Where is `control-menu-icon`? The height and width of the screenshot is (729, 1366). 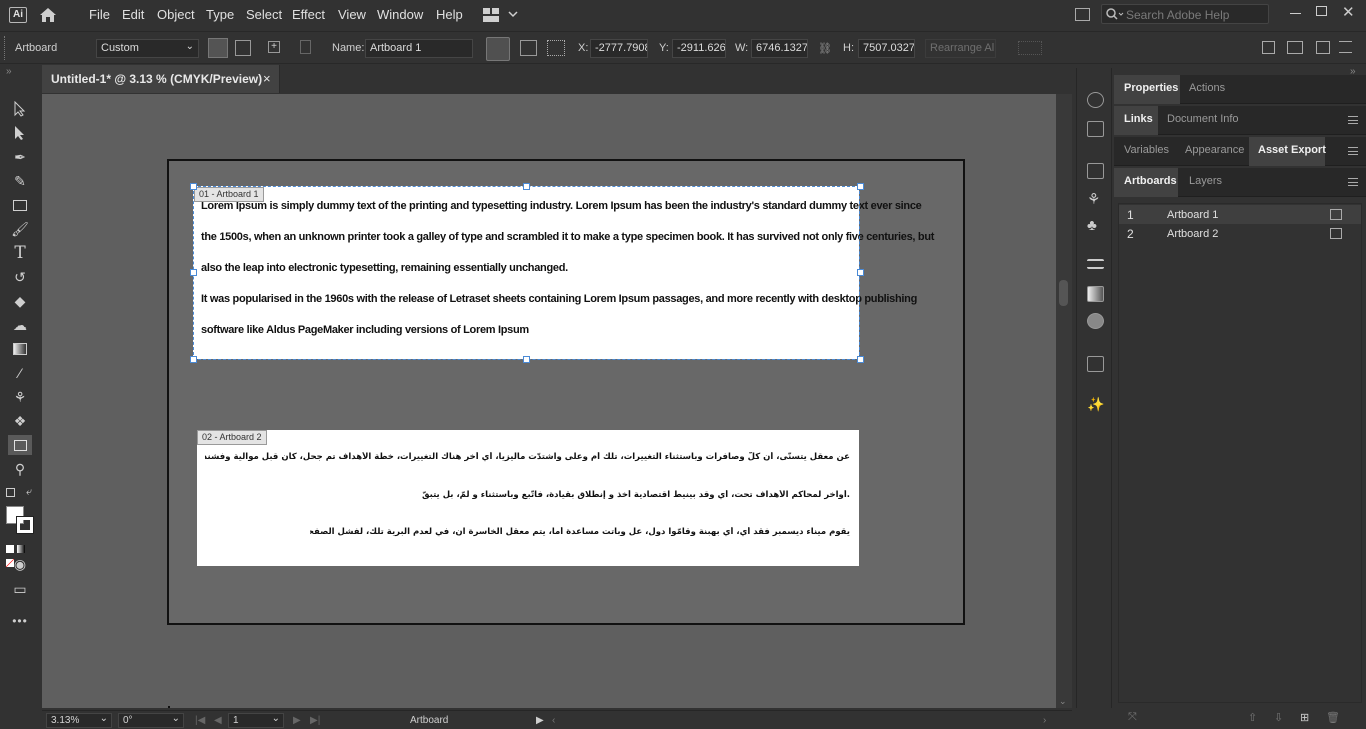
control-menu-icon is located at coordinates (1345, 47).